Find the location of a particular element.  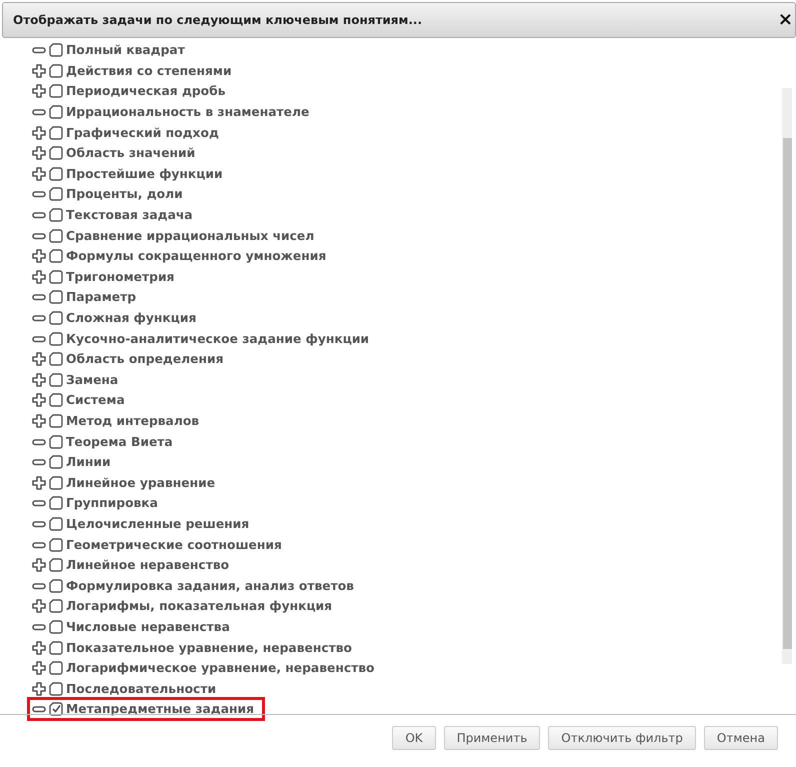

tree-item-label: Система is located at coordinates (95, 400).